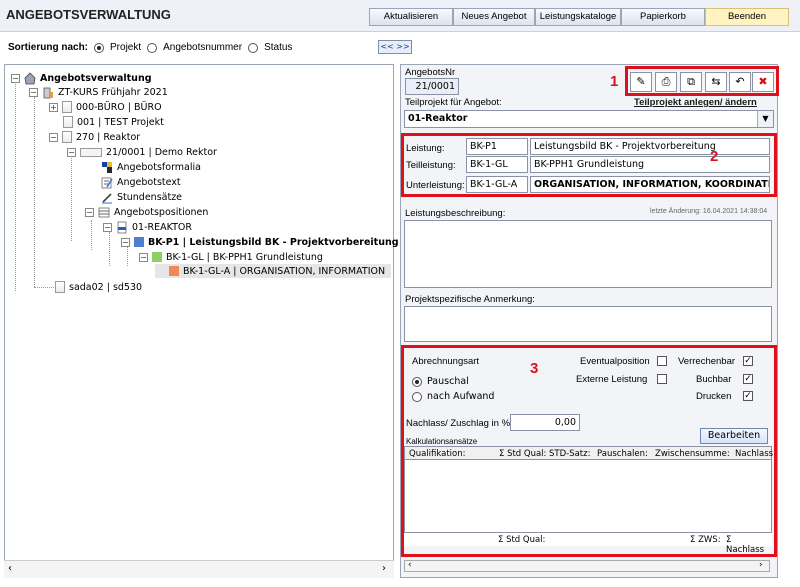 This screenshot has width=800, height=587. I want to click on table-icon, so click(104, 212).